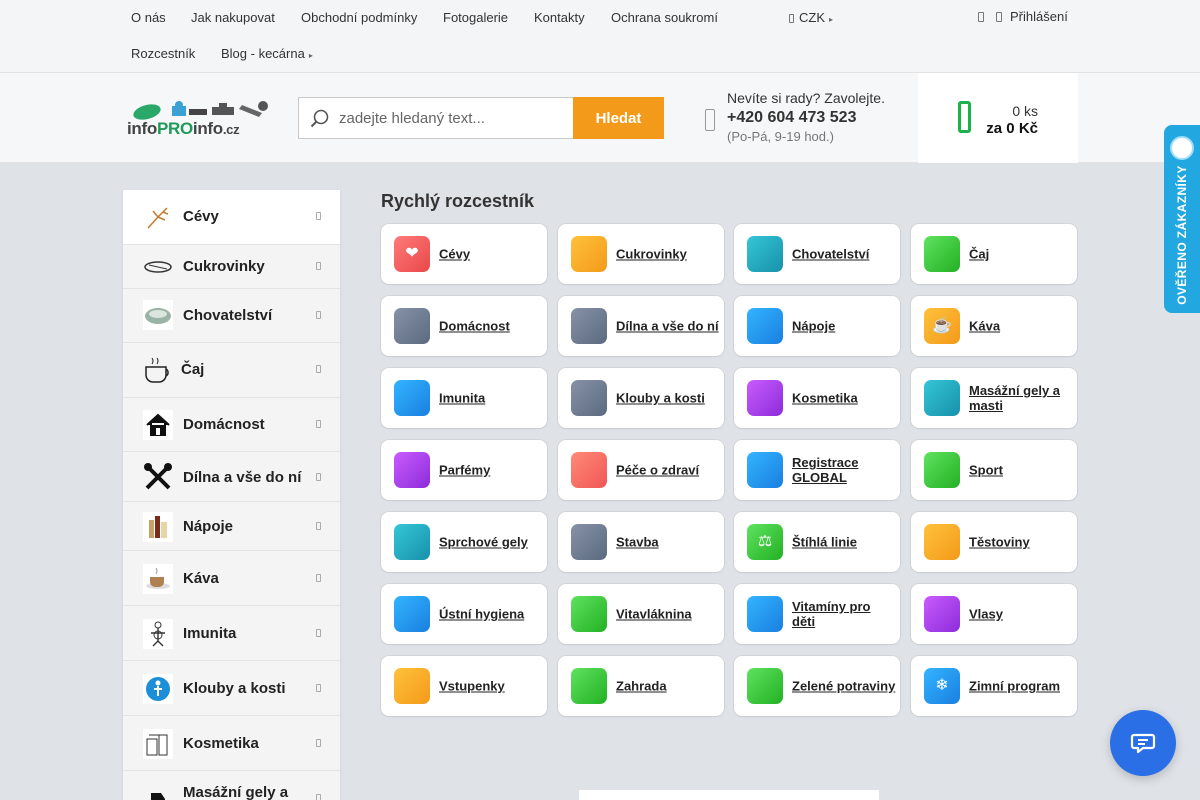 The width and height of the screenshot is (1200, 800). What do you see at coordinates (817, 686) in the screenshot?
I see `quick-nav-tile: Zelené potraviny` at bounding box center [817, 686].